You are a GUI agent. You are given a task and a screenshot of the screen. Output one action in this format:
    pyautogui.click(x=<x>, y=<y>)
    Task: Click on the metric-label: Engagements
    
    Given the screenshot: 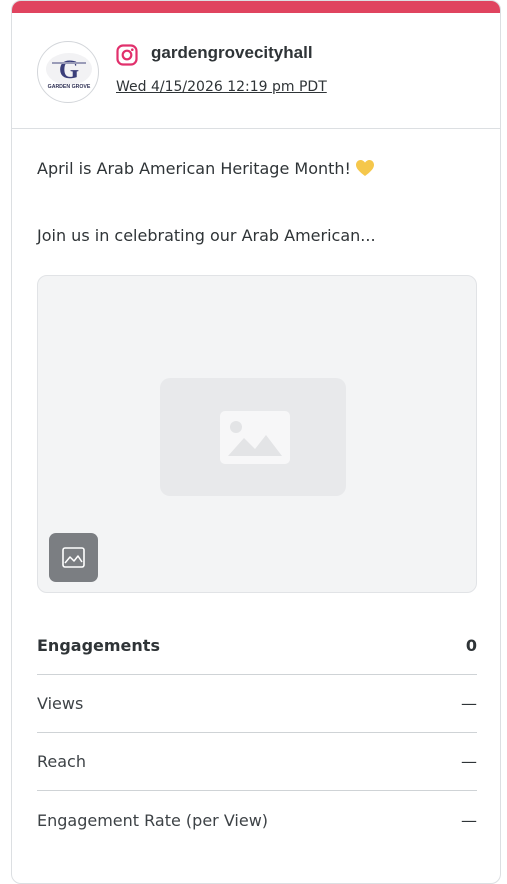 What is the action you would take?
    pyautogui.click(x=98, y=645)
    